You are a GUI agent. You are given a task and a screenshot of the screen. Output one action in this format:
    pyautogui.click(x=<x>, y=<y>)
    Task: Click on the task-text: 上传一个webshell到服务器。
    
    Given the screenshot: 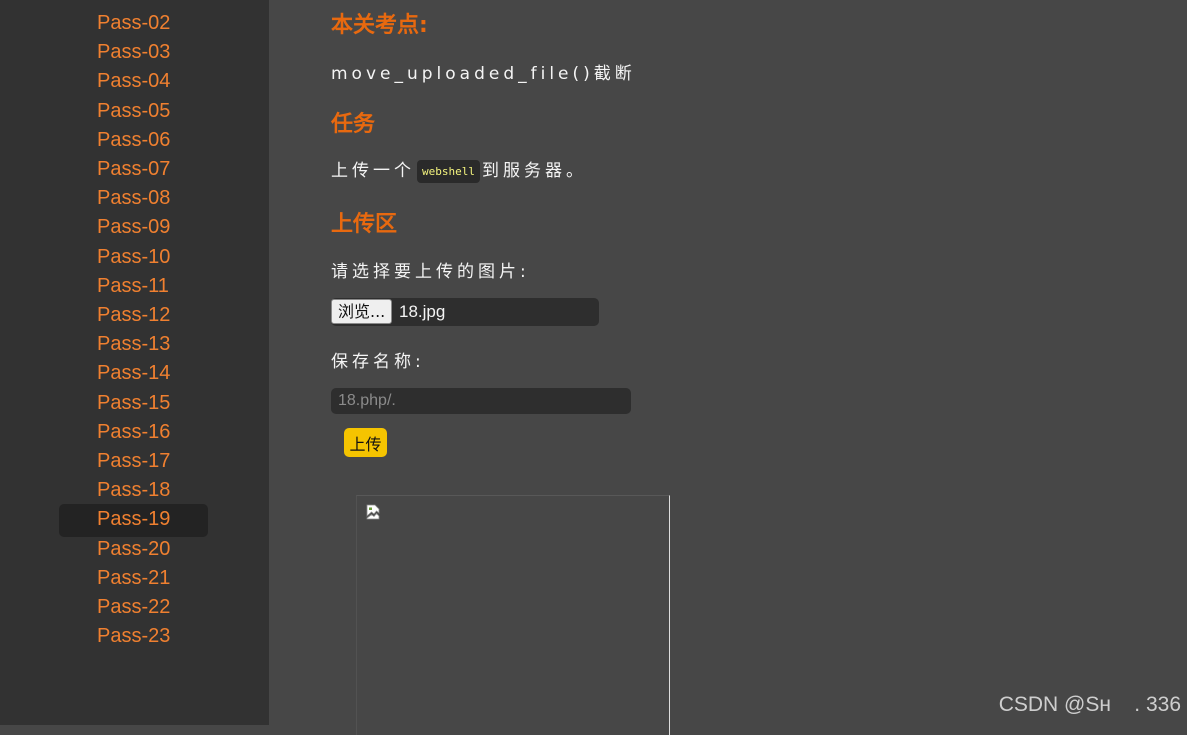 What is the action you would take?
    pyautogui.click(x=459, y=169)
    